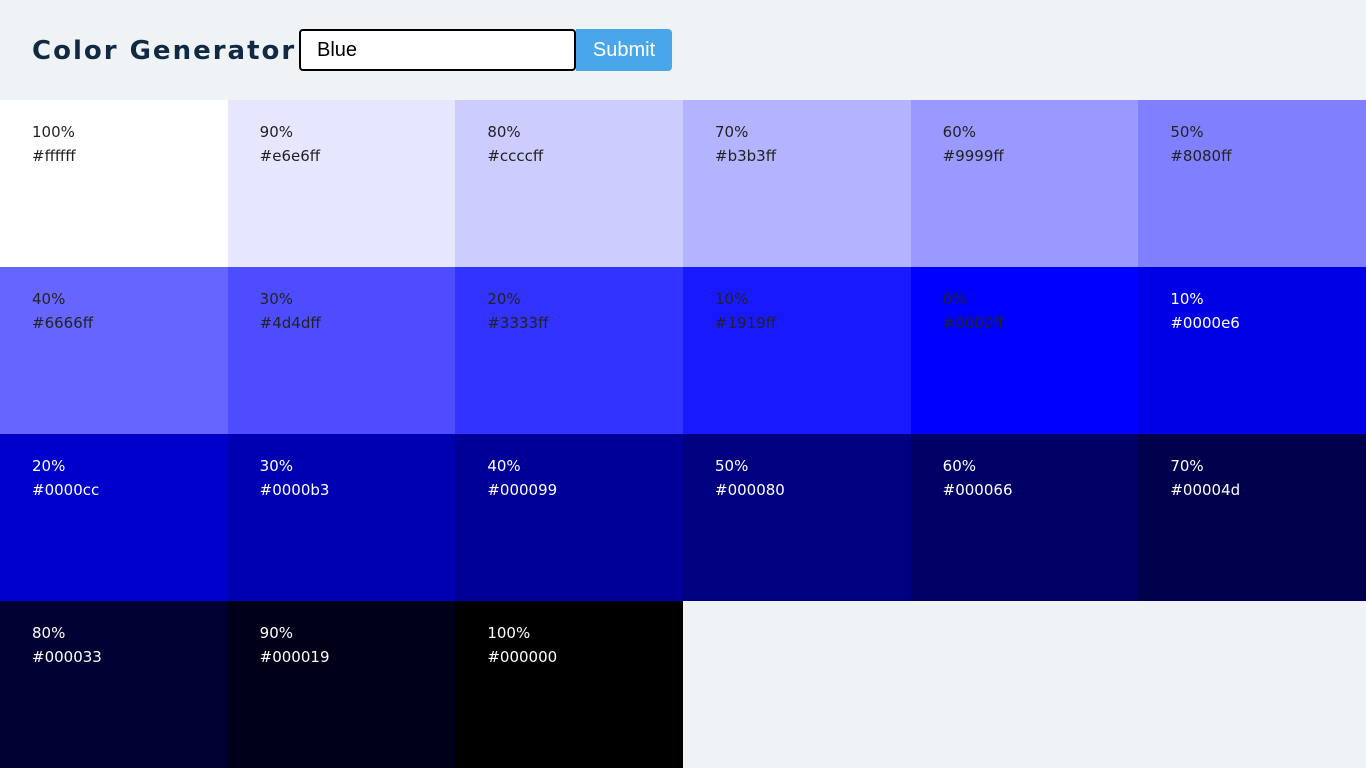 This screenshot has width=1366, height=768. What do you see at coordinates (1205, 490) in the screenshot?
I see `swatch-hex: #00004d` at bounding box center [1205, 490].